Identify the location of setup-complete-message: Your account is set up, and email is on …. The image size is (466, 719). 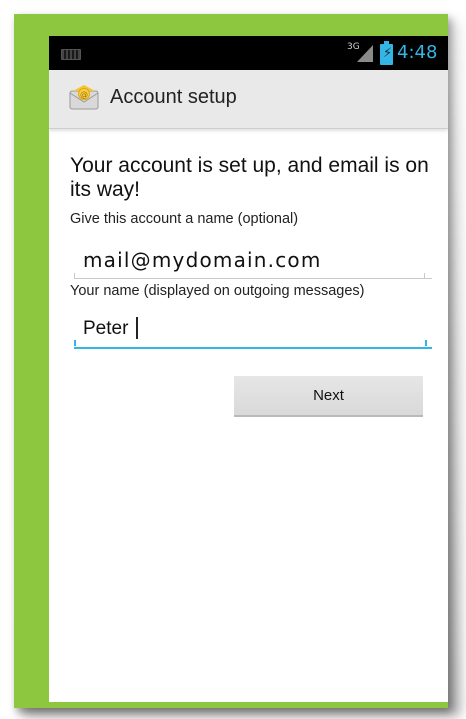
(249, 177).